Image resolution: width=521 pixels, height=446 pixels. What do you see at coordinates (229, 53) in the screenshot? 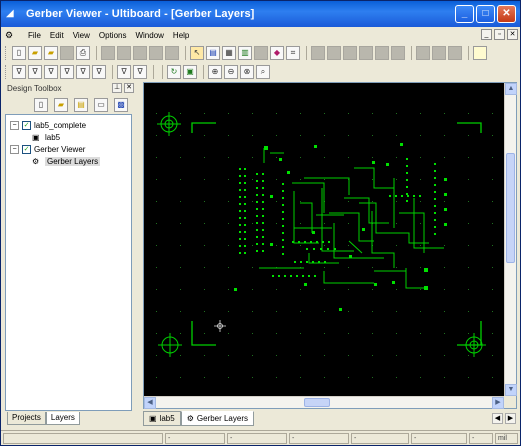
I see `grid-icon: ▦` at bounding box center [229, 53].